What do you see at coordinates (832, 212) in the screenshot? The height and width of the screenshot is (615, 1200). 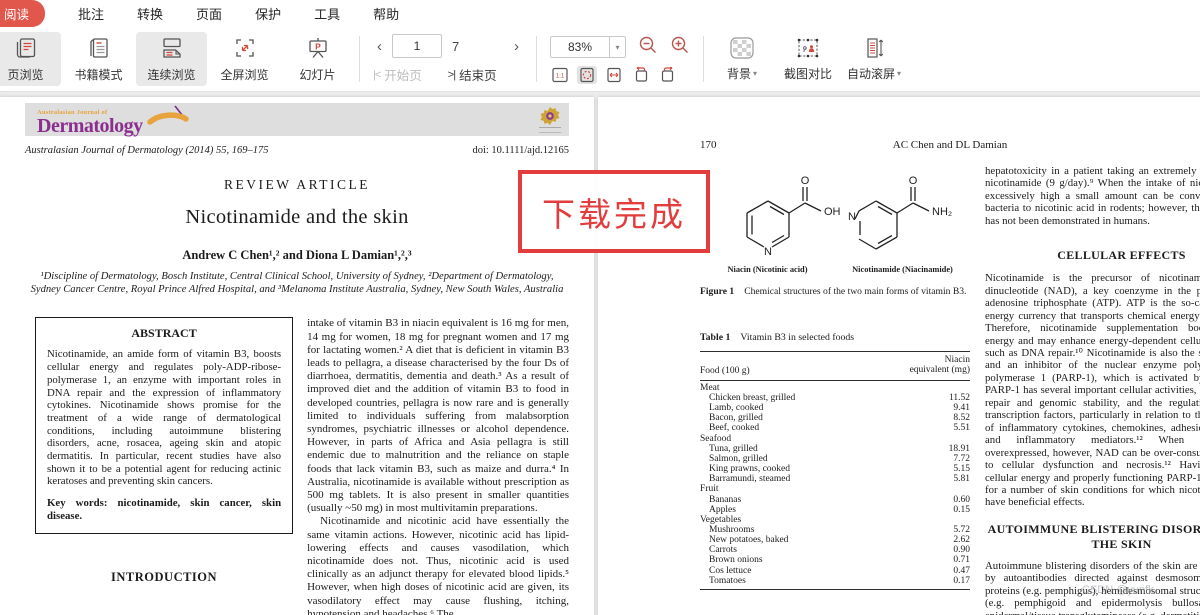 I see `svg-text: OH` at bounding box center [832, 212].